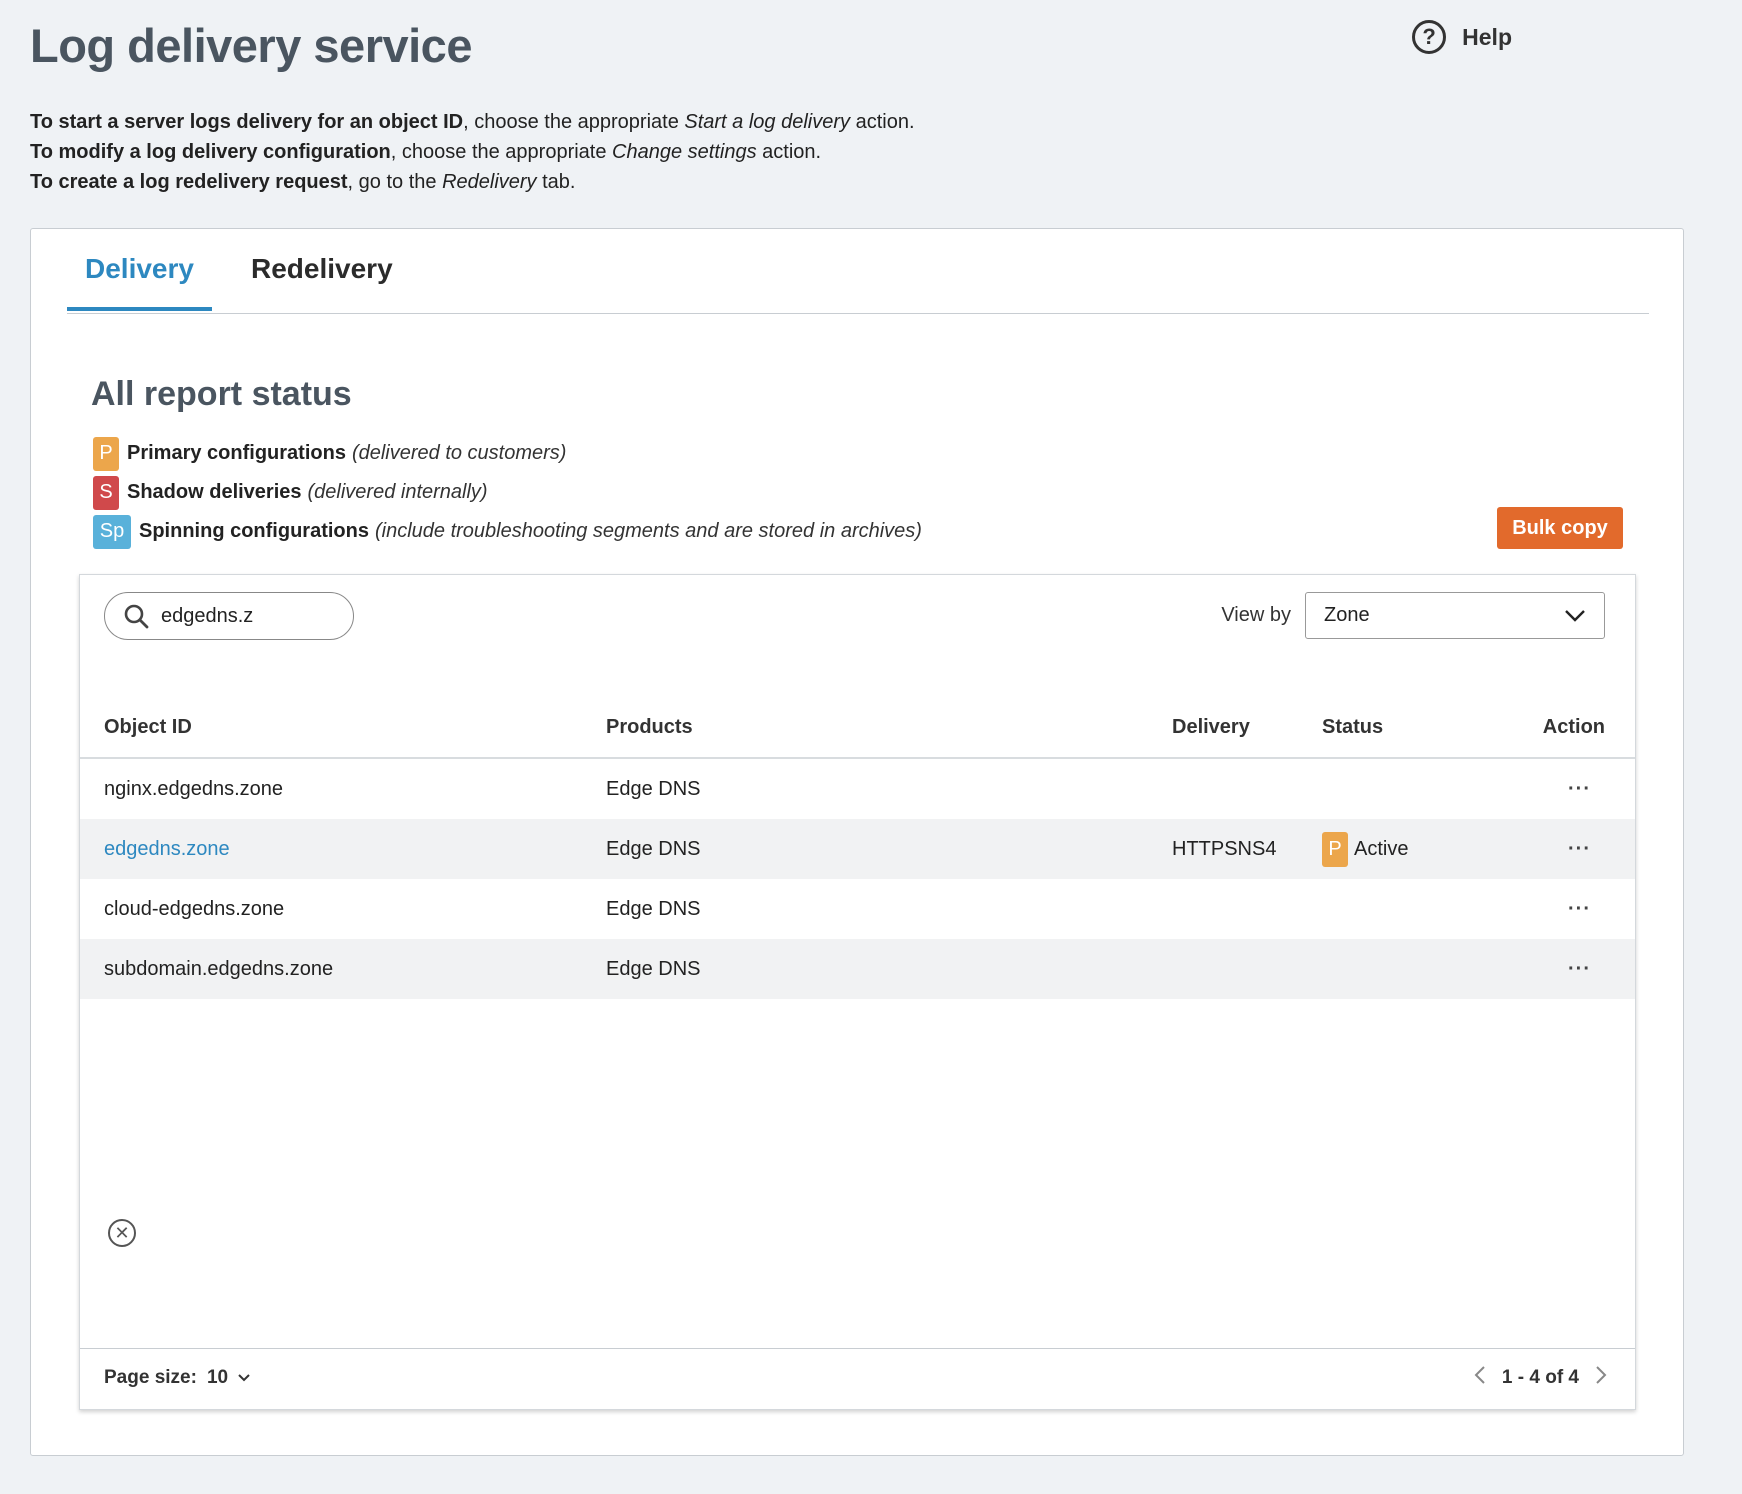 This screenshot has height=1494, width=1742. Describe the element at coordinates (251, 45) in the screenshot. I see `page-title: Log delivery service` at that location.